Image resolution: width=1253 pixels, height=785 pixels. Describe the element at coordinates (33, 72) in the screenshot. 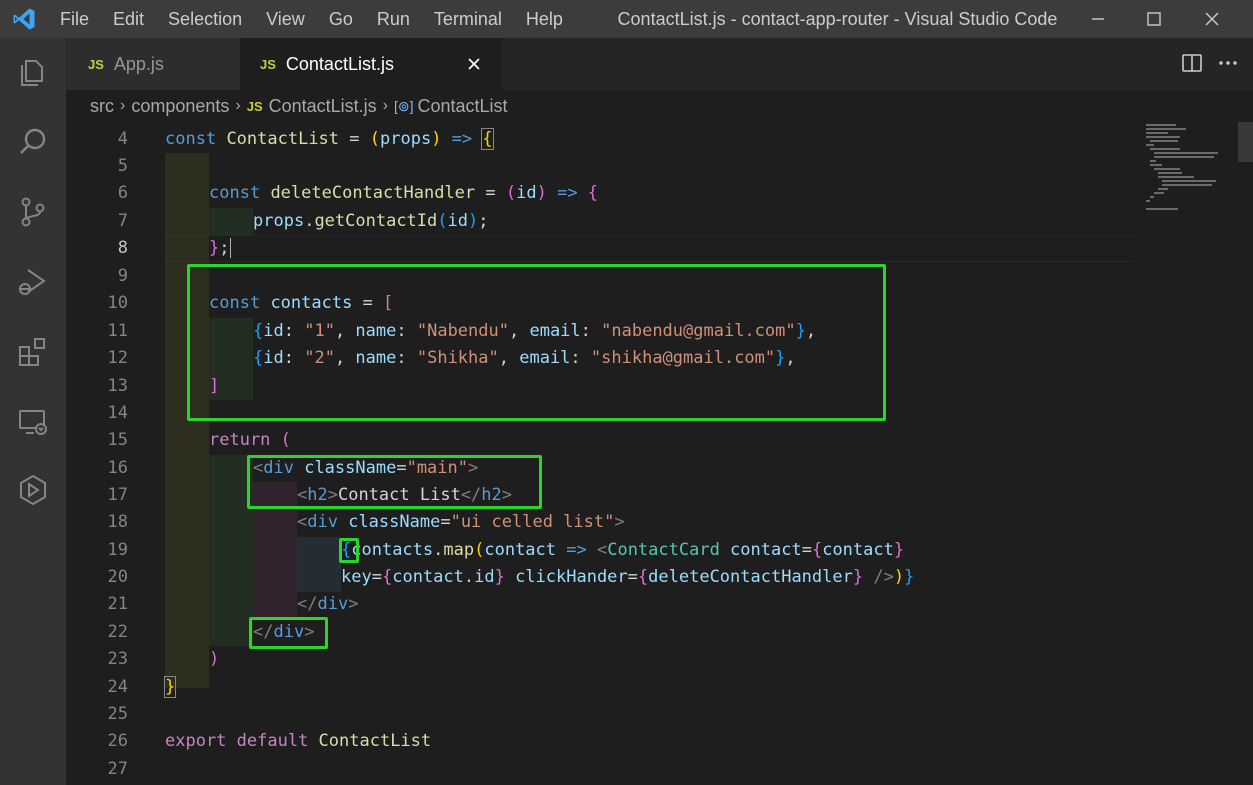

I see `explorer-icon` at that location.